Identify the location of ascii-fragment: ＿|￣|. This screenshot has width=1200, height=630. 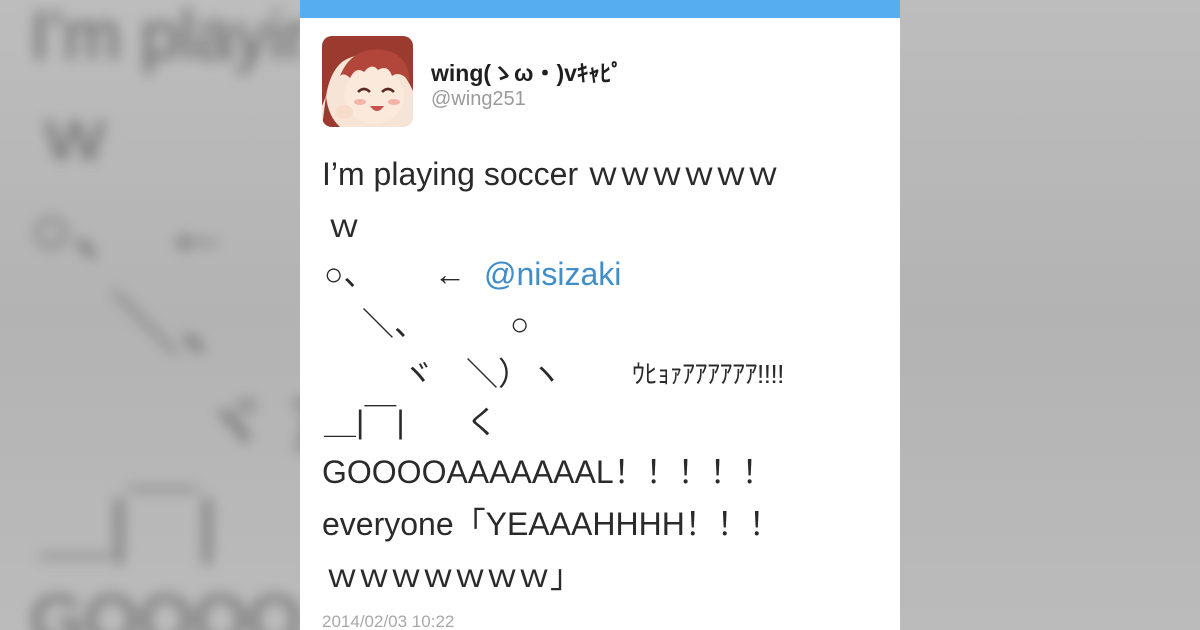
(364, 422).